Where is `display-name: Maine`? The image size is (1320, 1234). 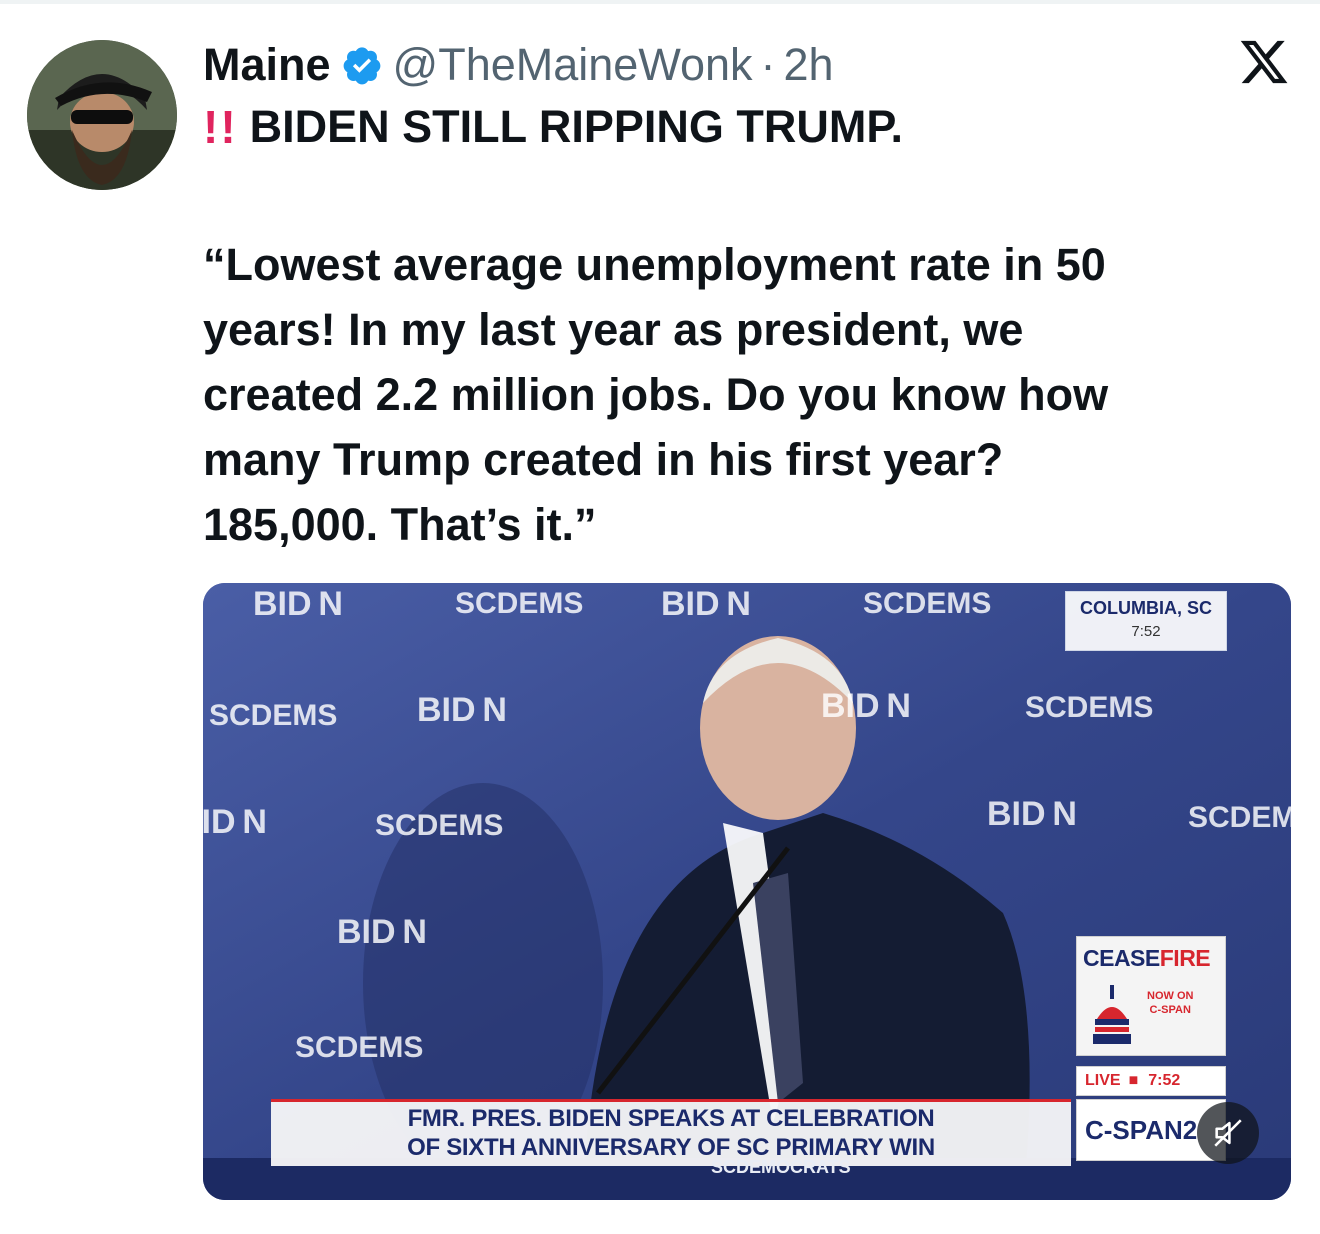
display-name: Maine is located at coordinates (267, 65).